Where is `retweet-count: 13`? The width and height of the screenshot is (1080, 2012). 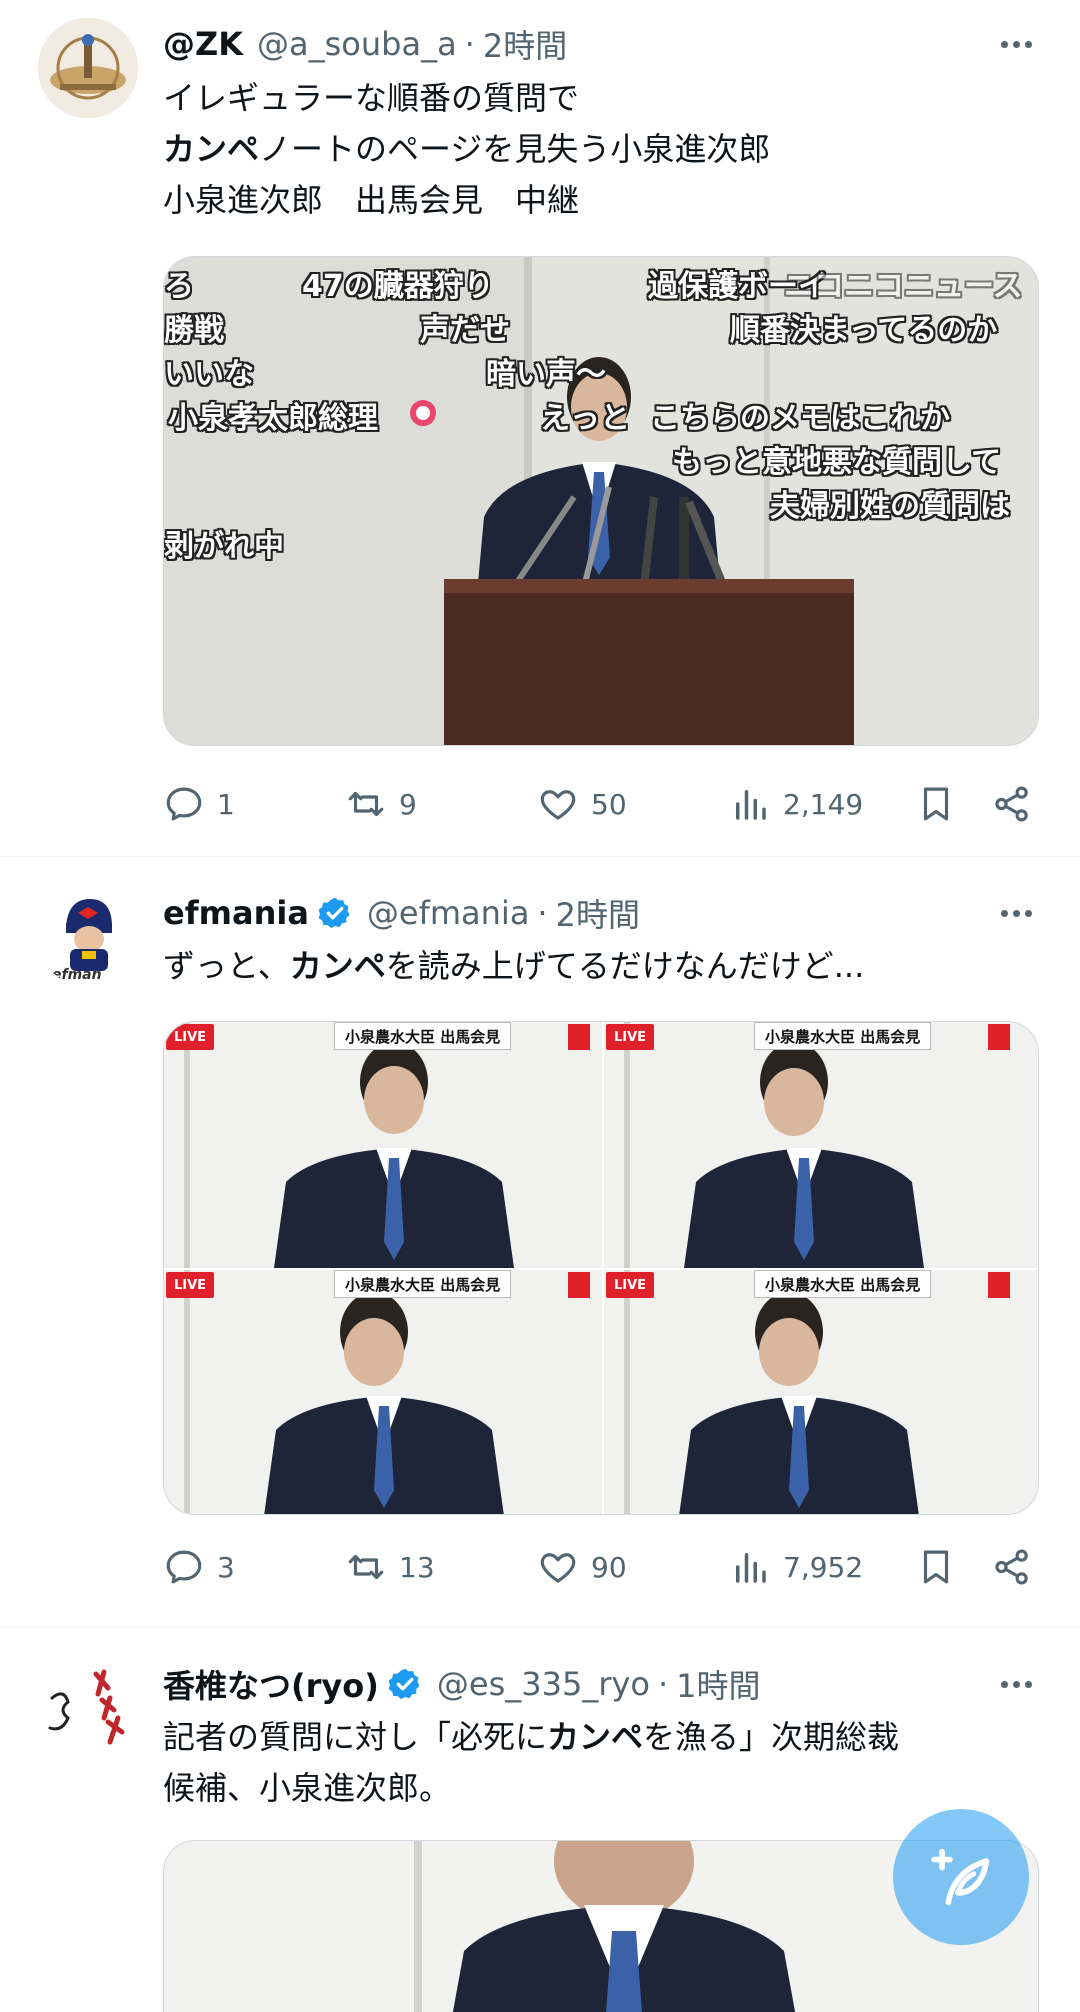 retweet-count: 13 is located at coordinates (417, 1567).